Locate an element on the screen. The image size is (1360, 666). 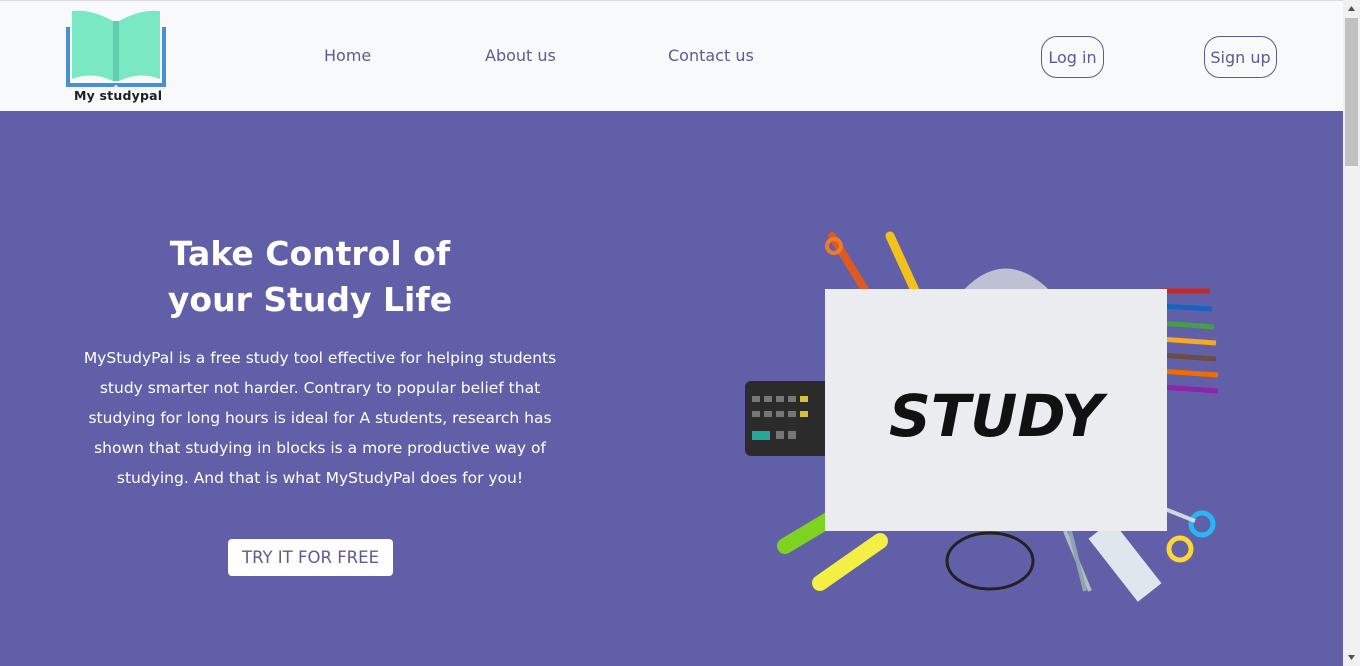
yellow-pen-shape is located at coordinates (904, 266).